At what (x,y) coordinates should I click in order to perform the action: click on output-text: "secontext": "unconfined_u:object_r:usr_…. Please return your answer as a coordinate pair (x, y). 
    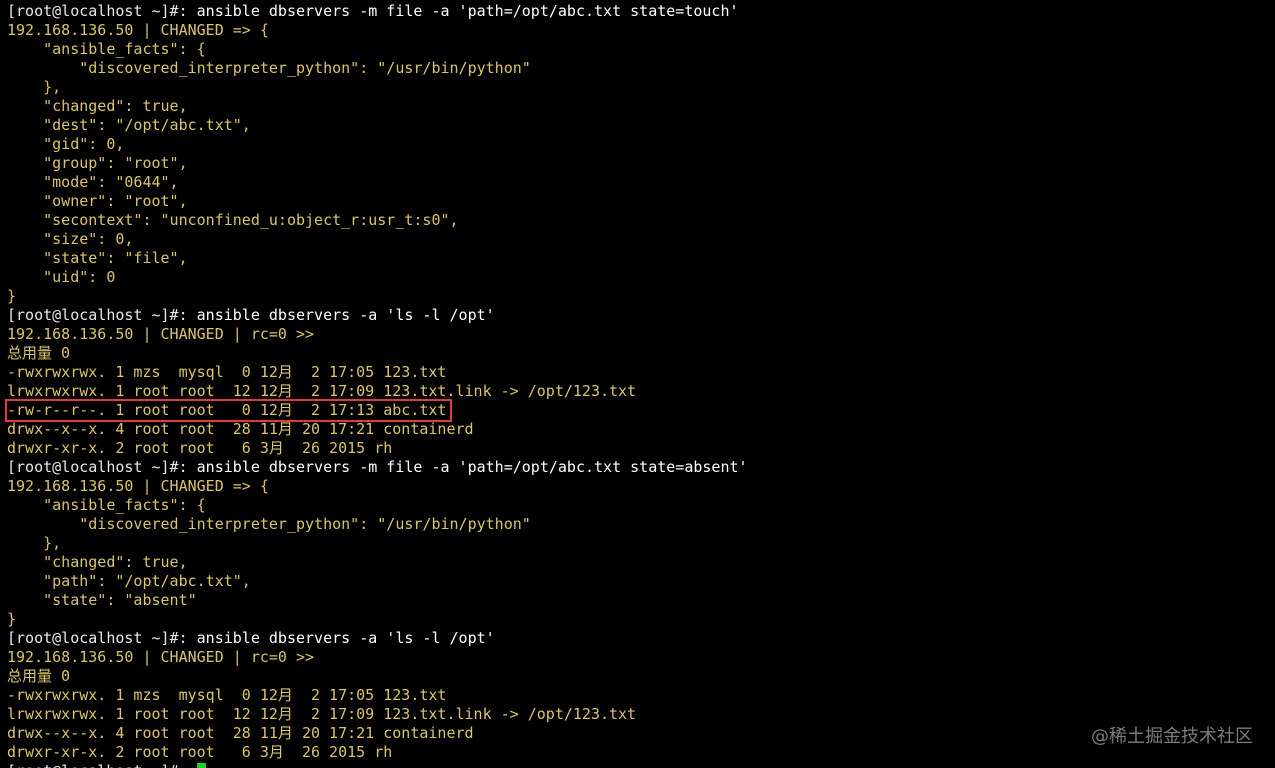
    Looking at the image, I should click on (233, 220).